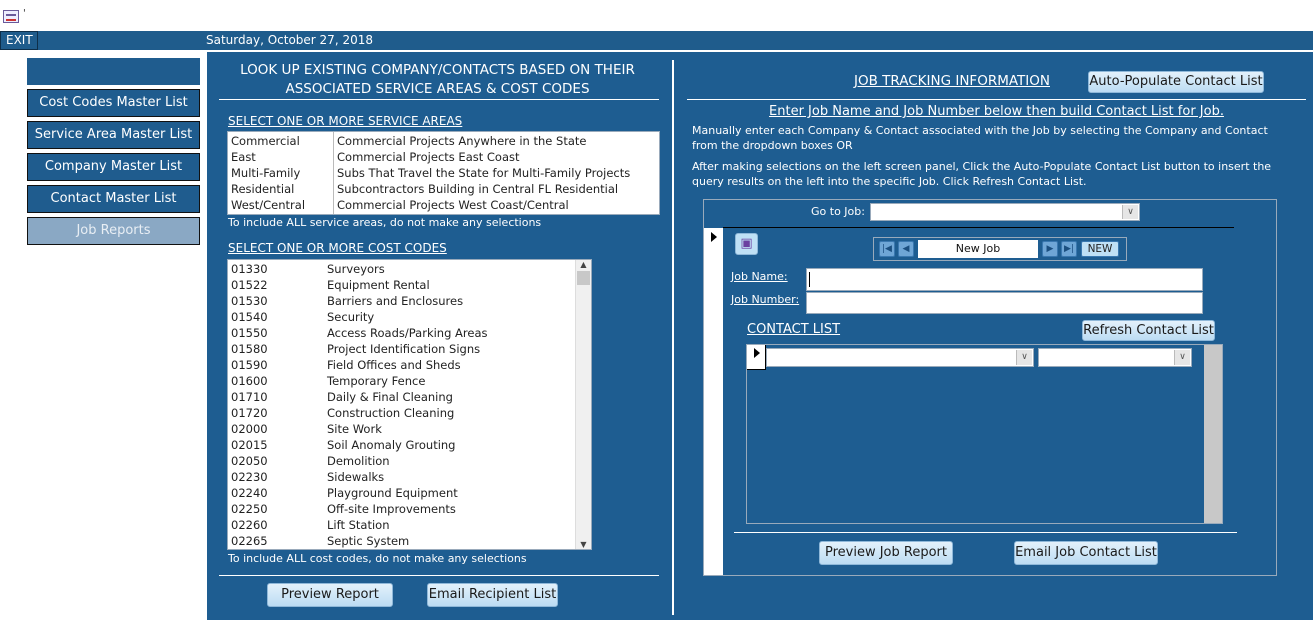 The width and height of the screenshot is (1313, 620). What do you see at coordinates (409, 525) in the screenshot?
I see `list-item: 02260 Lift Station` at bounding box center [409, 525].